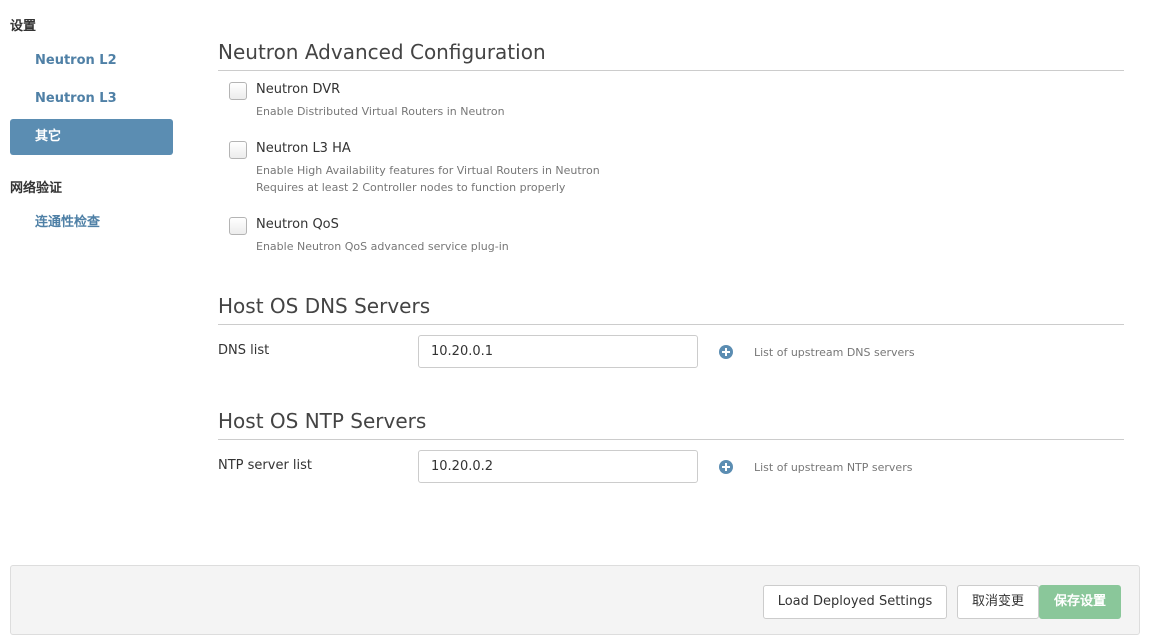 Image resolution: width=1161 pixels, height=635 pixels. I want to click on save-settings-button: 保存设置, so click(1080, 602).